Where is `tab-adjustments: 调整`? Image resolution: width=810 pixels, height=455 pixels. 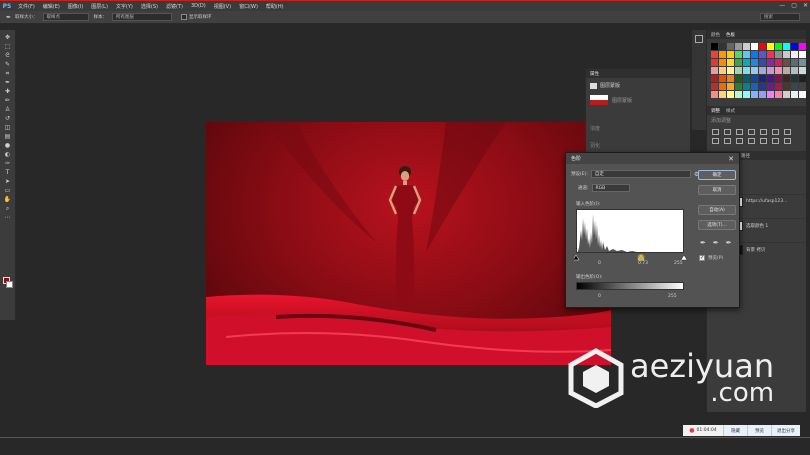
tab-adjustments: 调整 is located at coordinates (715, 111).